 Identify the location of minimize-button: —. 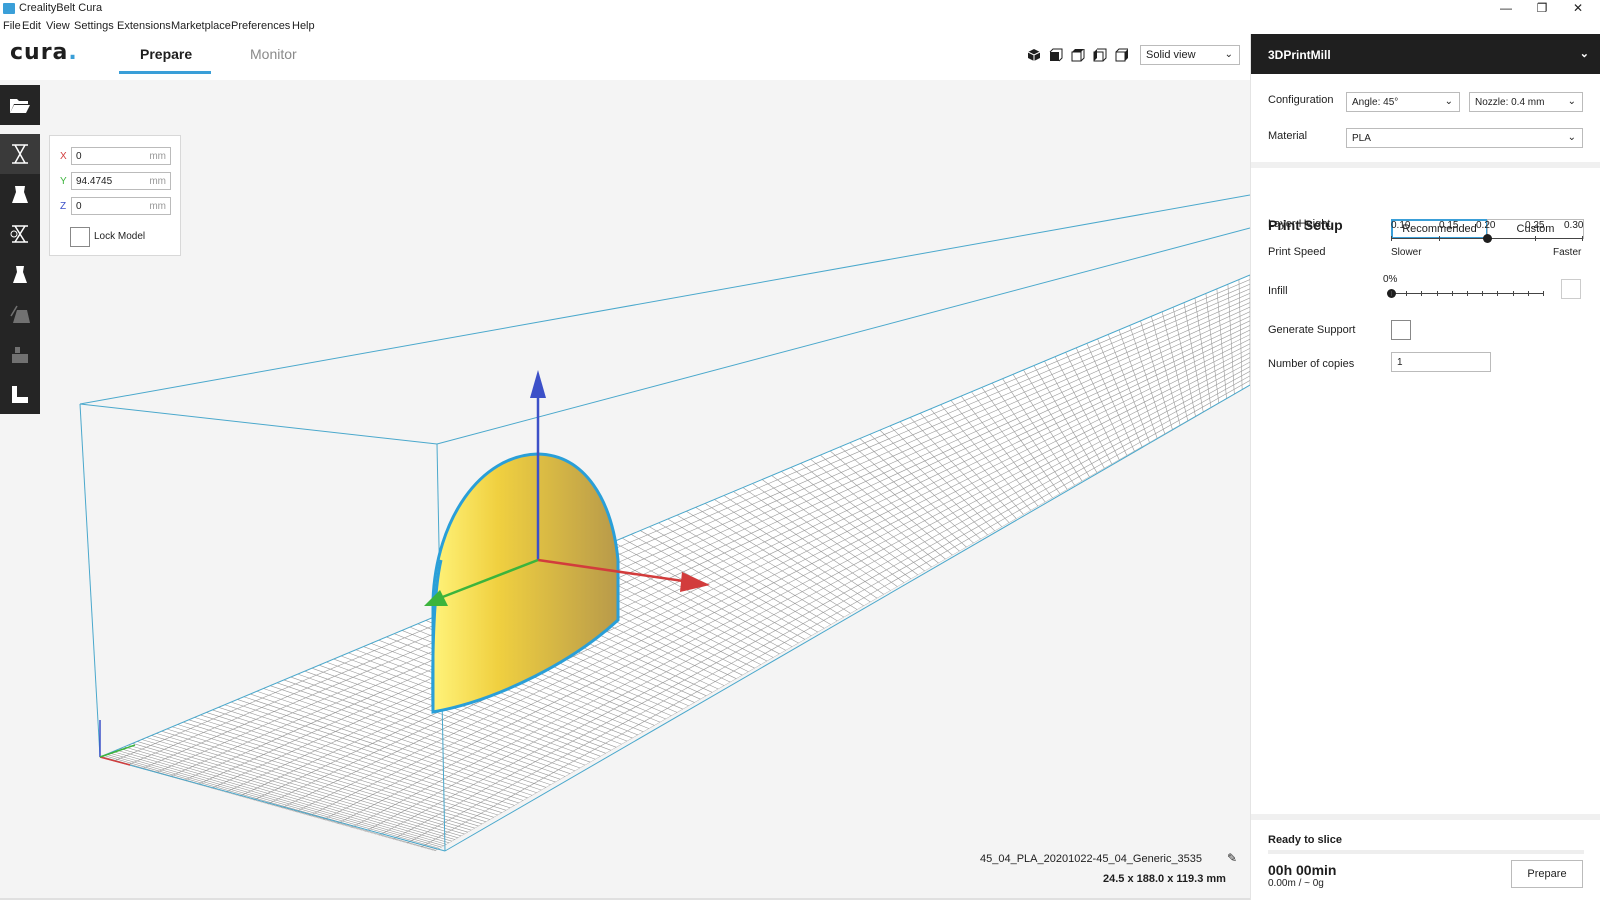
(1506, 8).